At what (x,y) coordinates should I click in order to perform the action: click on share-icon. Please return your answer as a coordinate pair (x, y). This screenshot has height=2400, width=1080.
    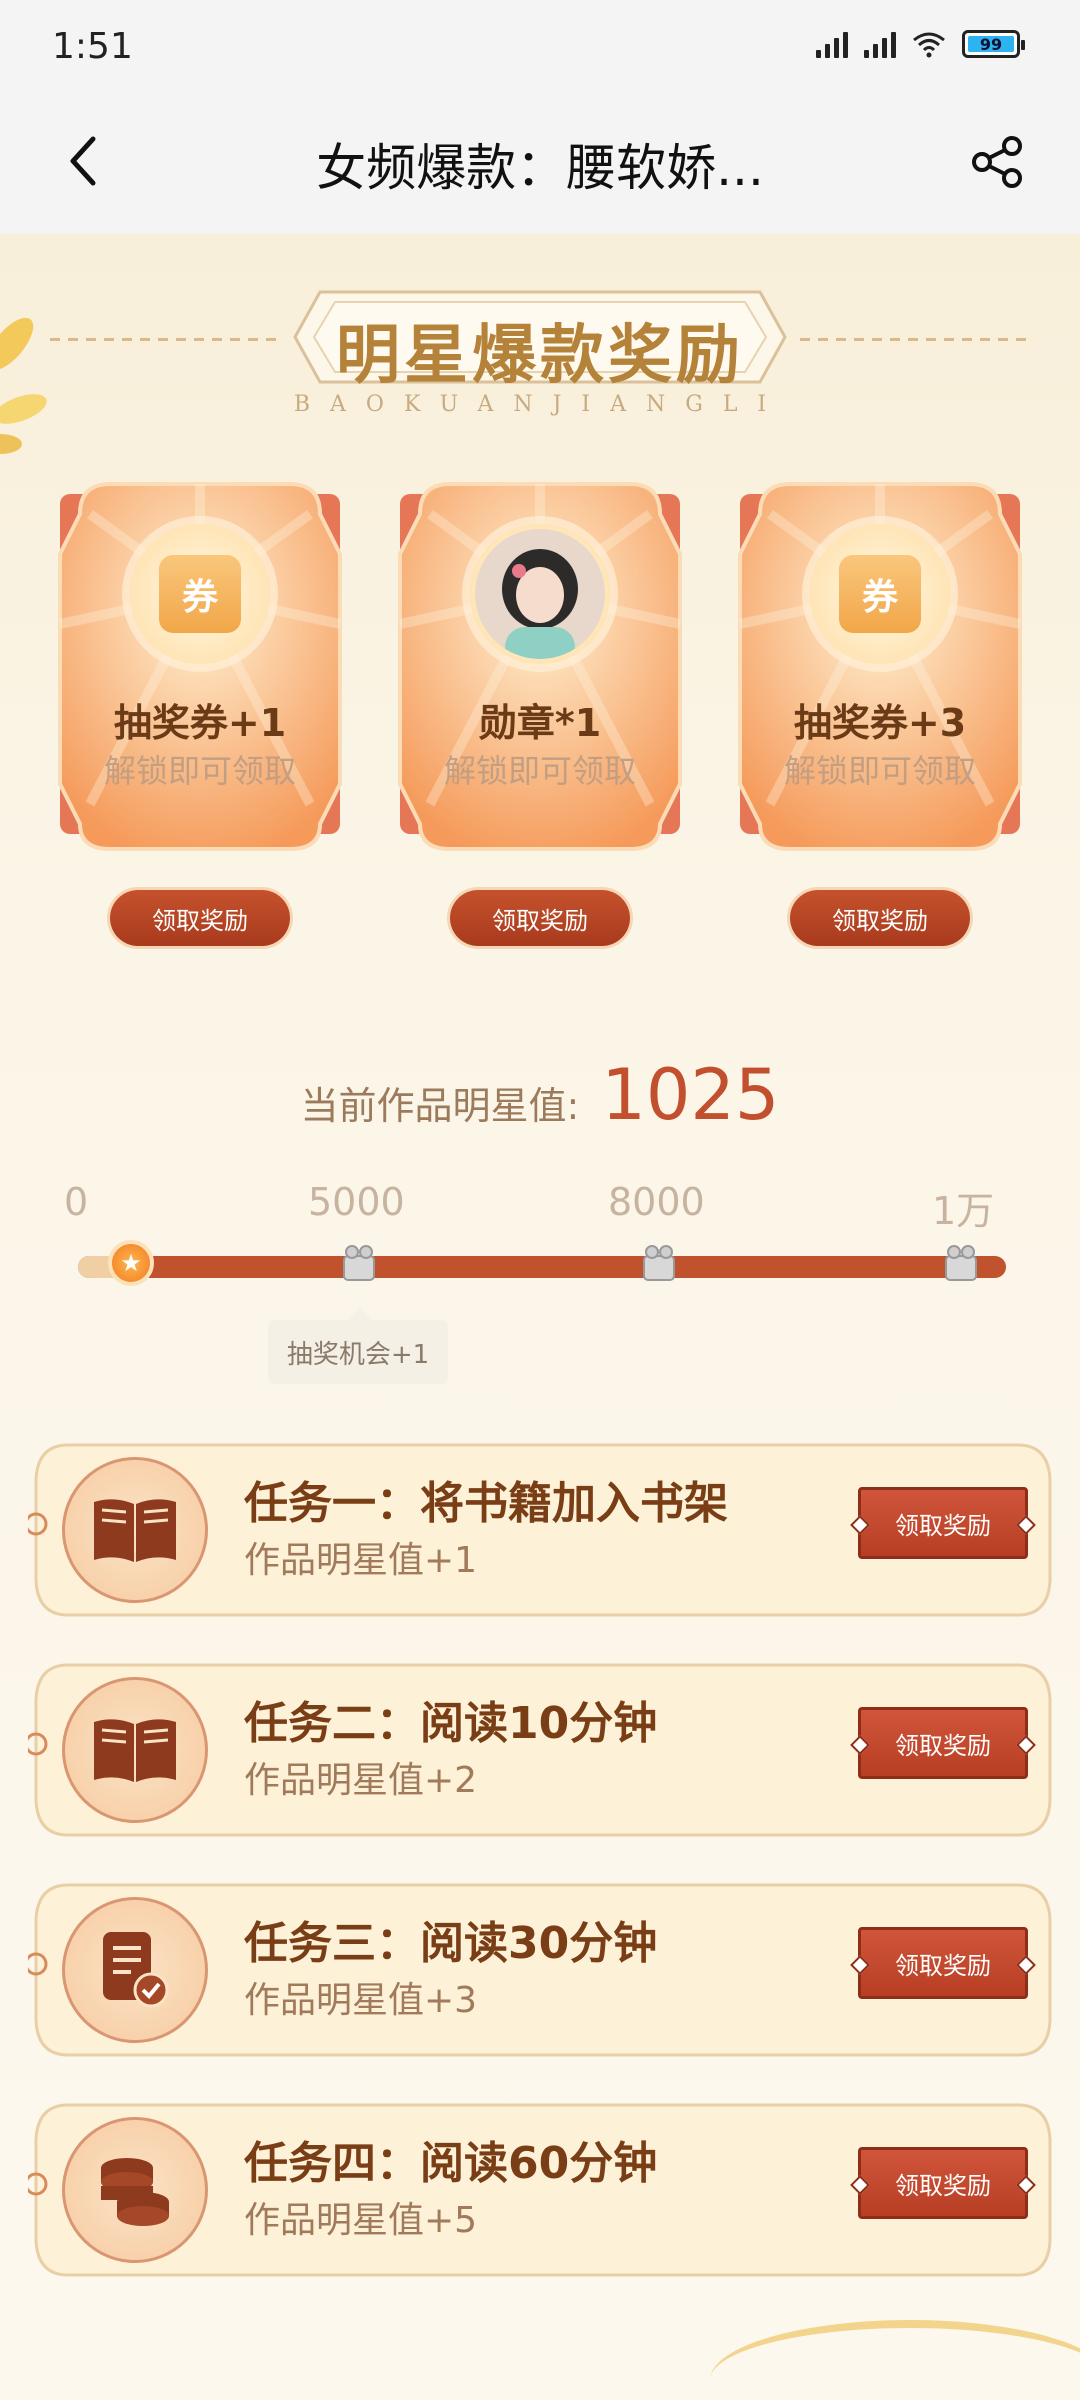
    Looking at the image, I should click on (998, 162).